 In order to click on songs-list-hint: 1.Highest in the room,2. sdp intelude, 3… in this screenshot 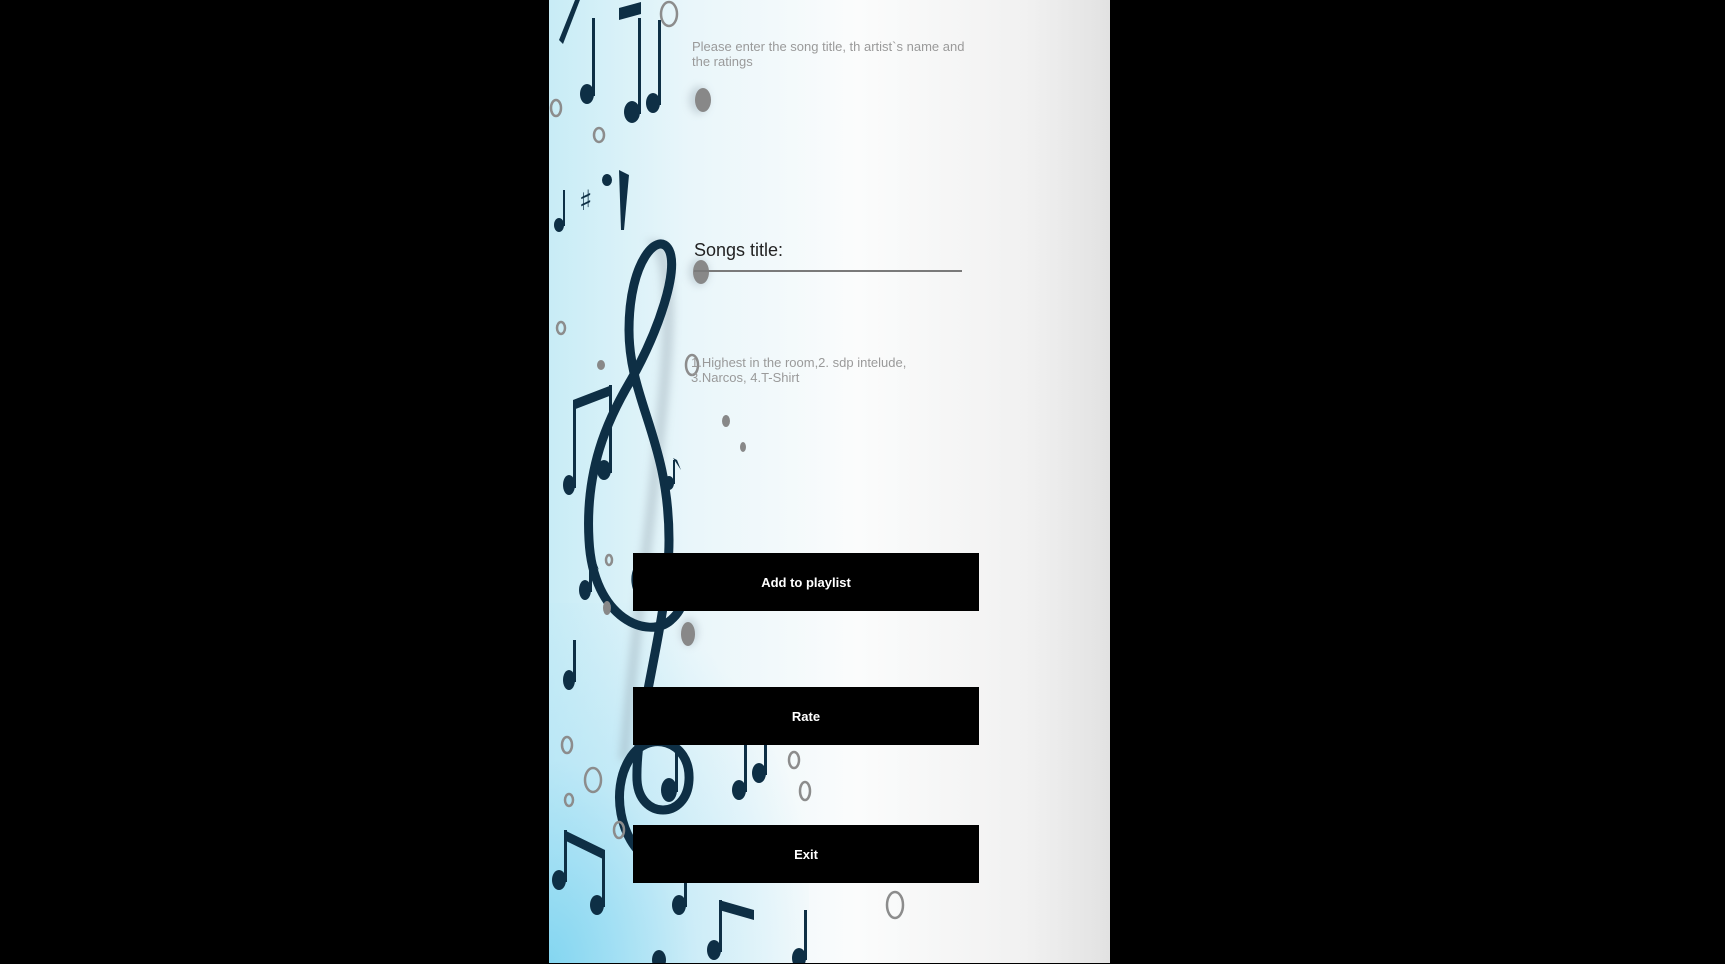, I will do `click(799, 370)`.